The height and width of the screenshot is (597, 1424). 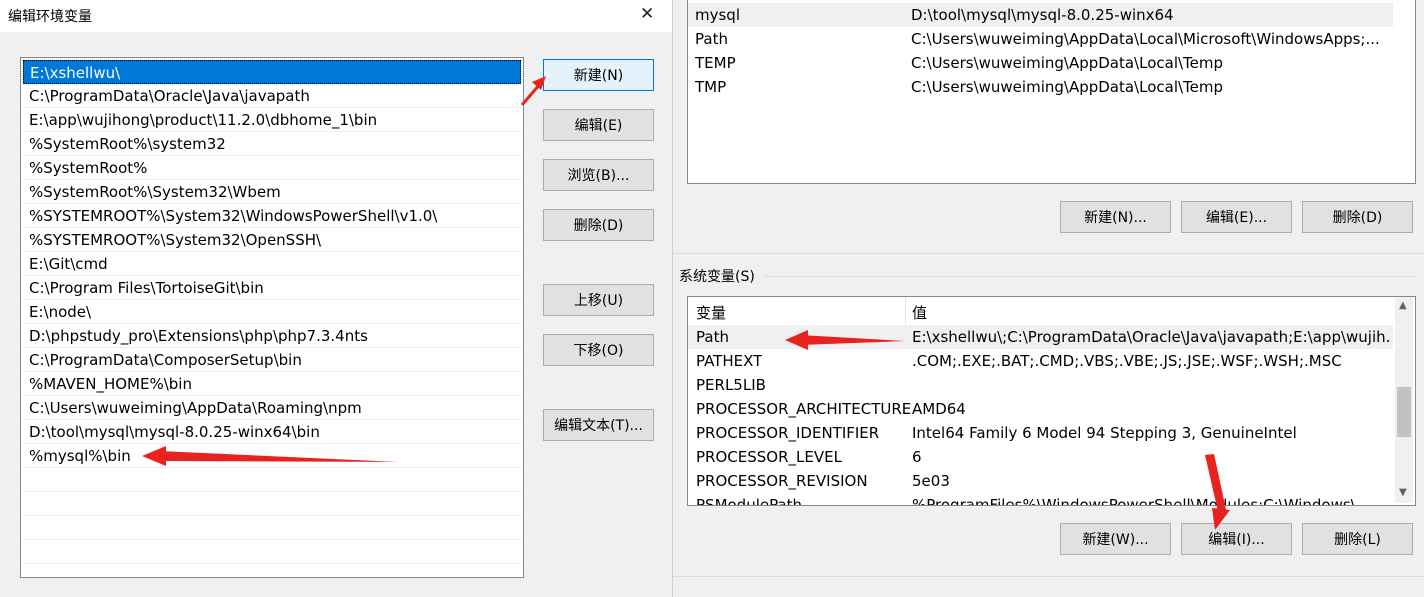 What do you see at coordinates (270, 456) in the screenshot?
I see `arrow-to-mysql-entry` at bounding box center [270, 456].